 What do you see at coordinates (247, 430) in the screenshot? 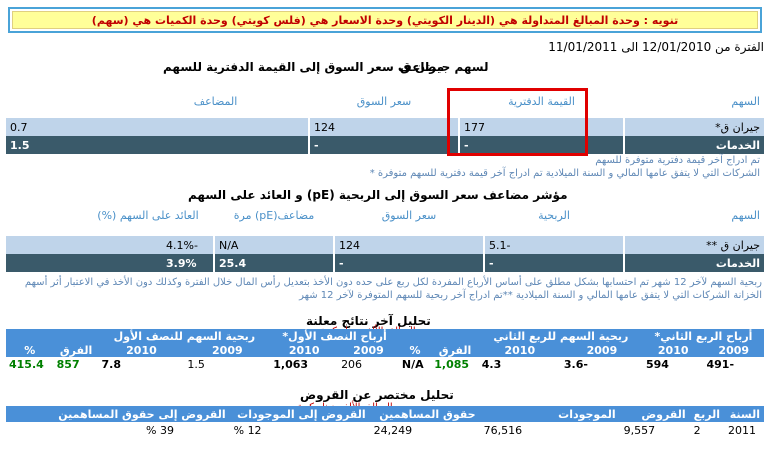
I see `loans-loans-assets: 12 %` at bounding box center [247, 430].